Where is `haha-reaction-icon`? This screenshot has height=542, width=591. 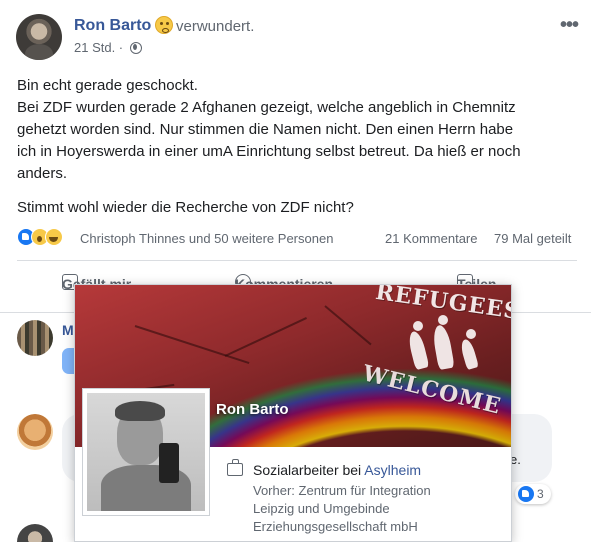 haha-reaction-icon is located at coordinates (54, 237).